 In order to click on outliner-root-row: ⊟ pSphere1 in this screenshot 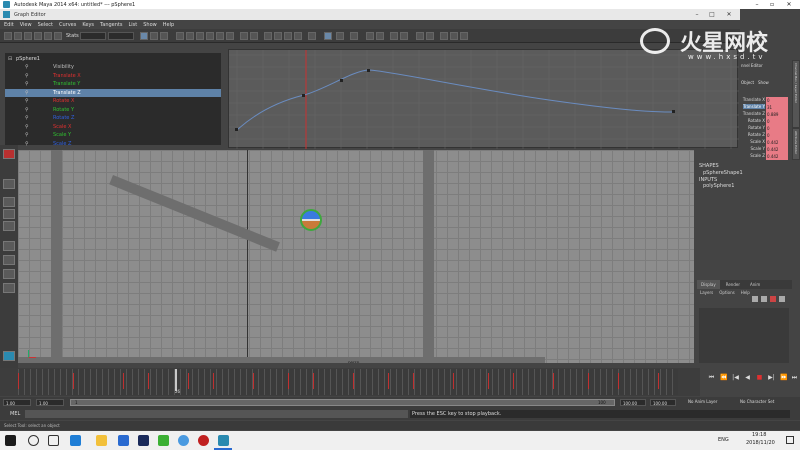, I will do `click(113, 59)`.